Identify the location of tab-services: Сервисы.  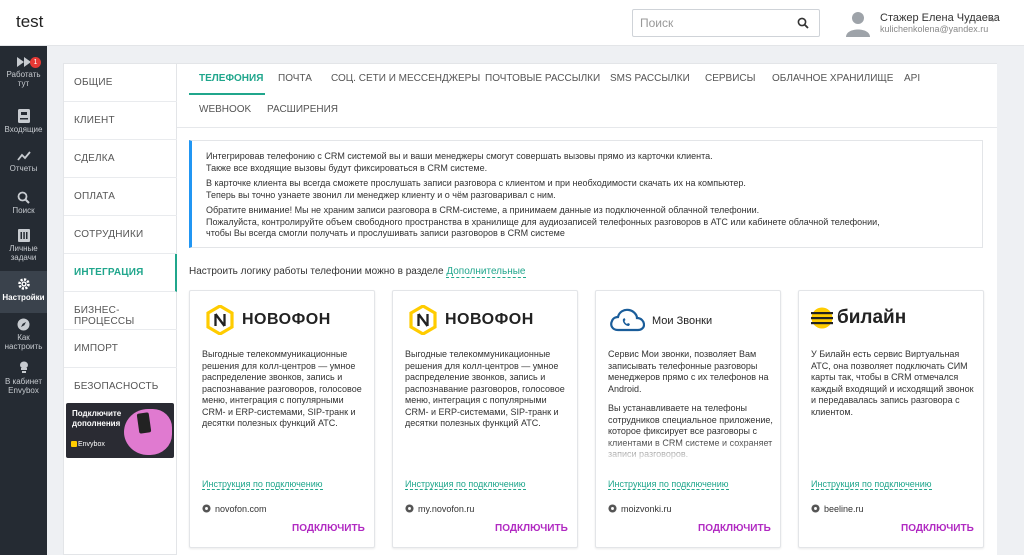
(730, 78).